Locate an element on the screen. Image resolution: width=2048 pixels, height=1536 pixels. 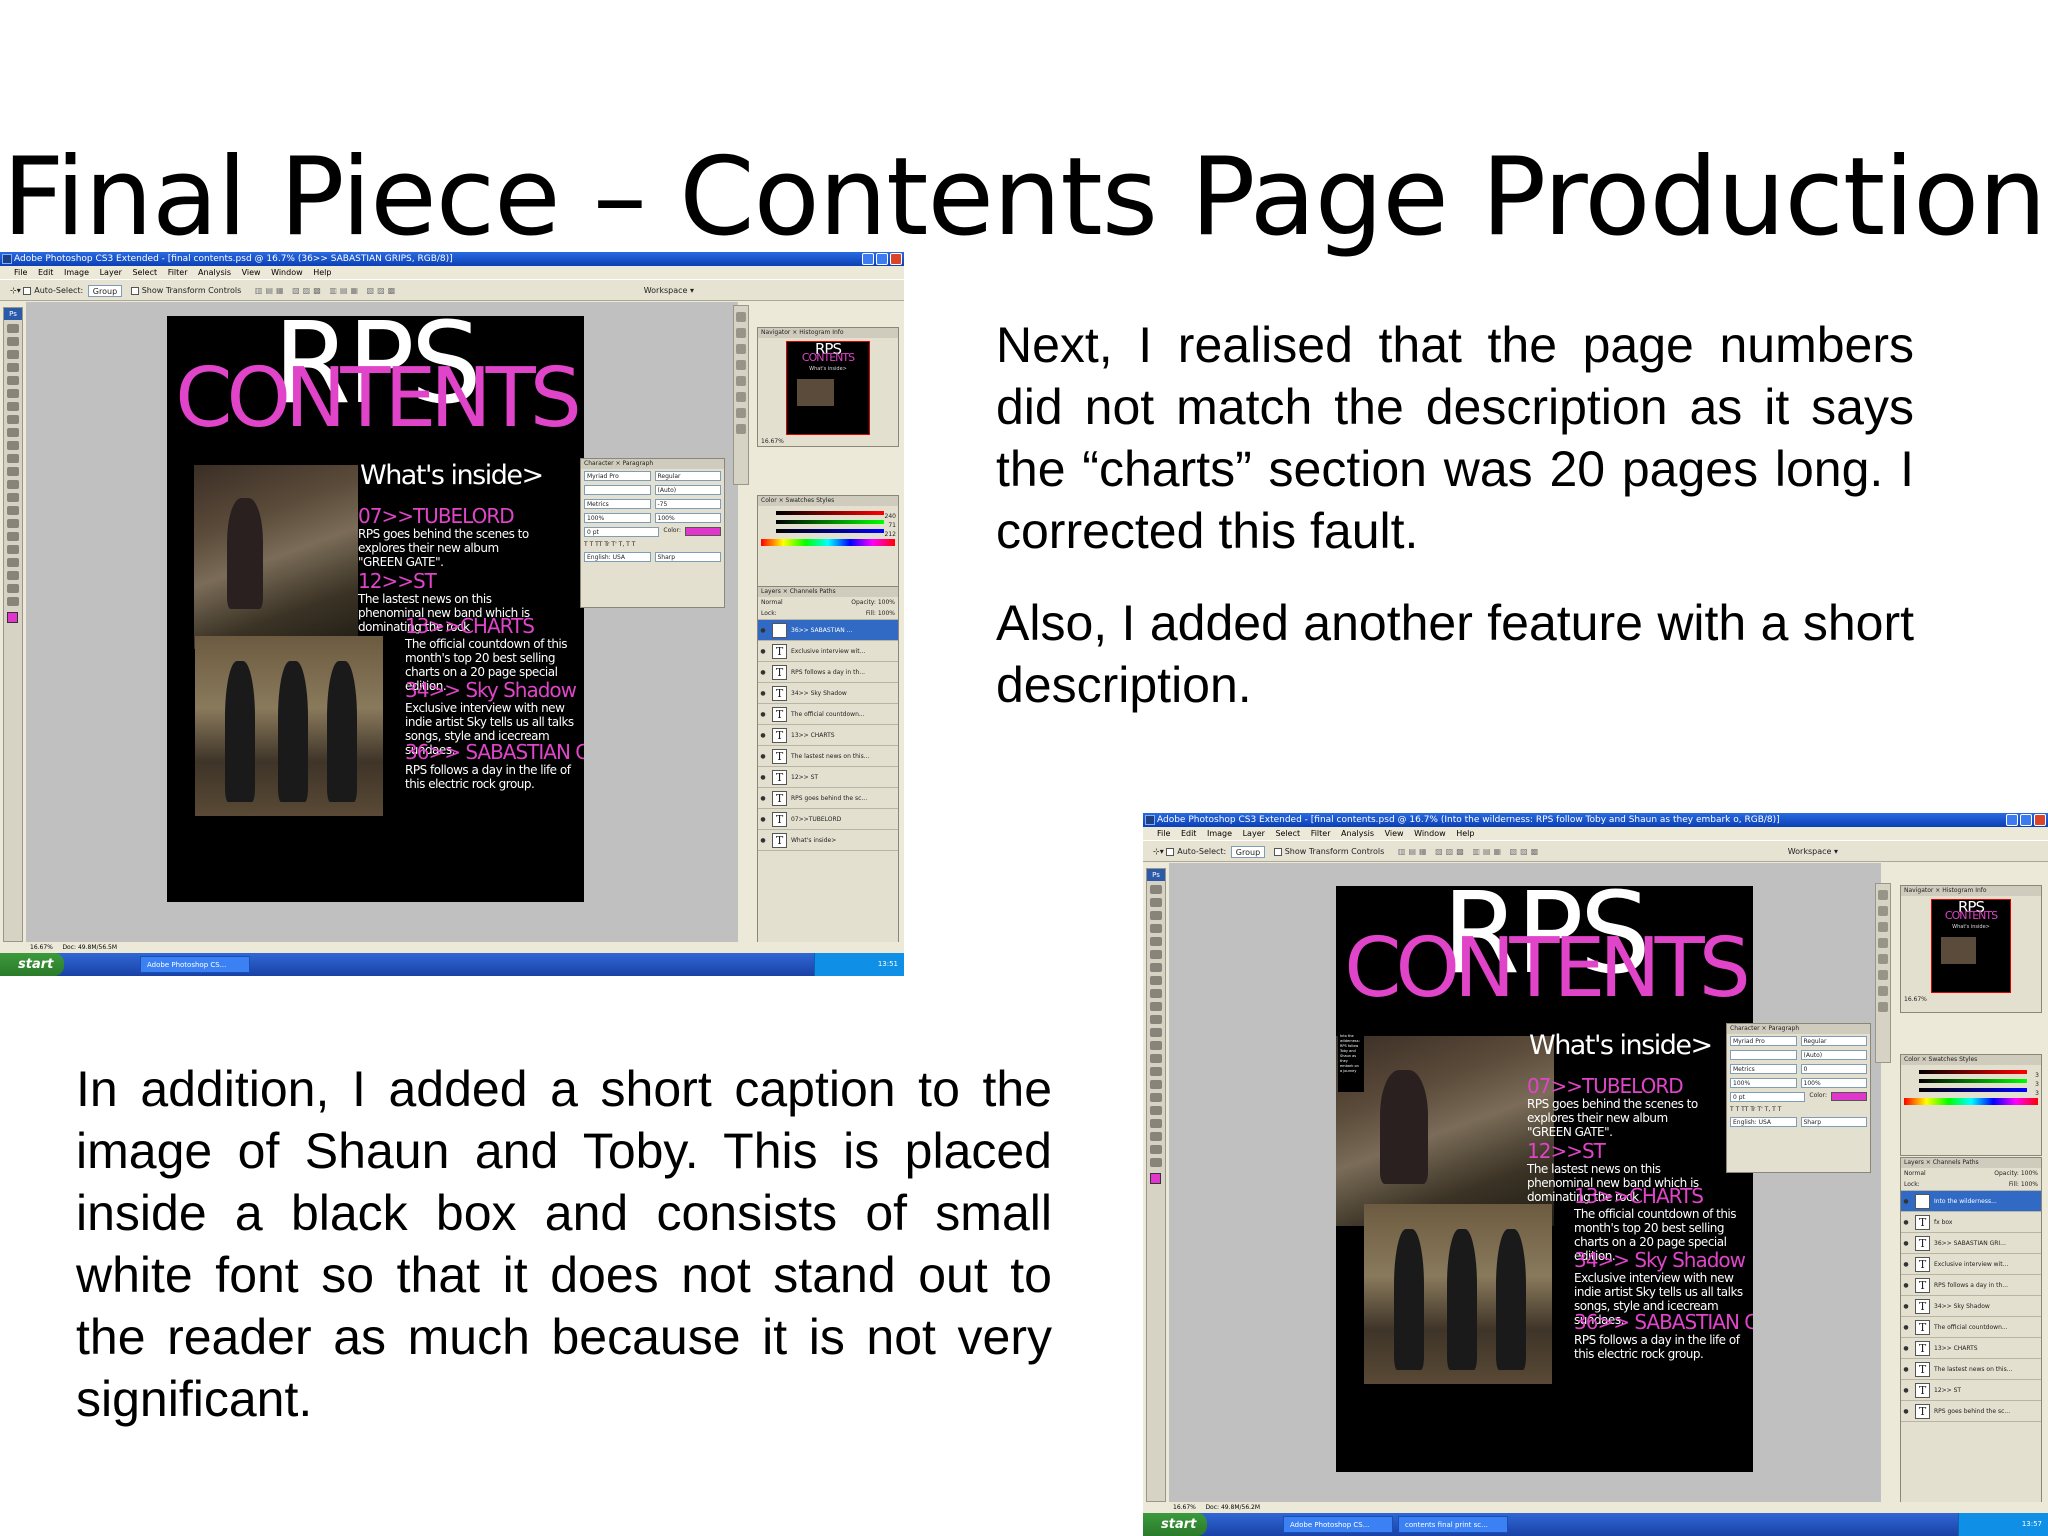
history-icon is located at coordinates (1883, 895).